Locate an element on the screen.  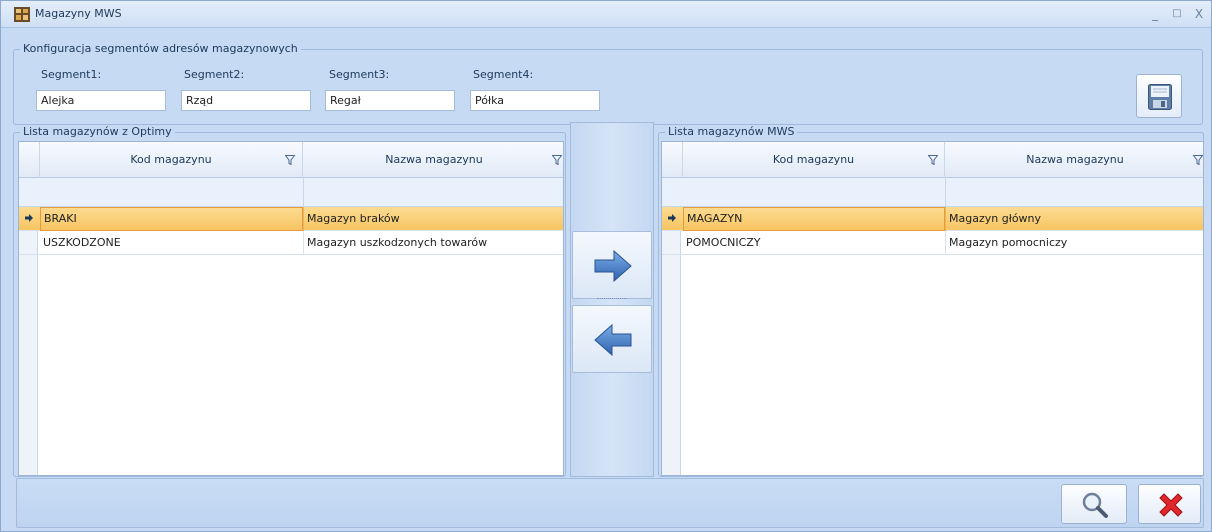
minimize-button: _ is located at coordinates (1155, 14).